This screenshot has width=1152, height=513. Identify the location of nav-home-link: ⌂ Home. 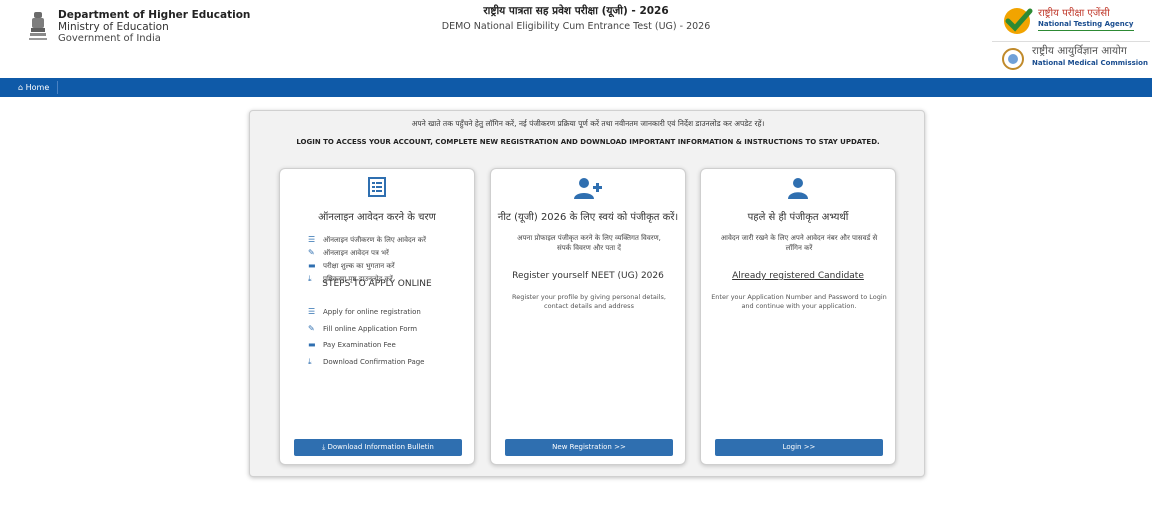
(38, 87).